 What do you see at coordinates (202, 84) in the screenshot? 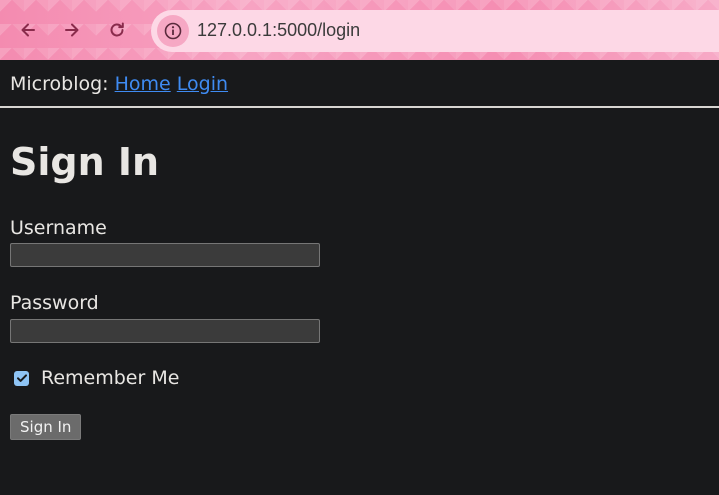
I see `nav-link-login: Login` at bounding box center [202, 84].